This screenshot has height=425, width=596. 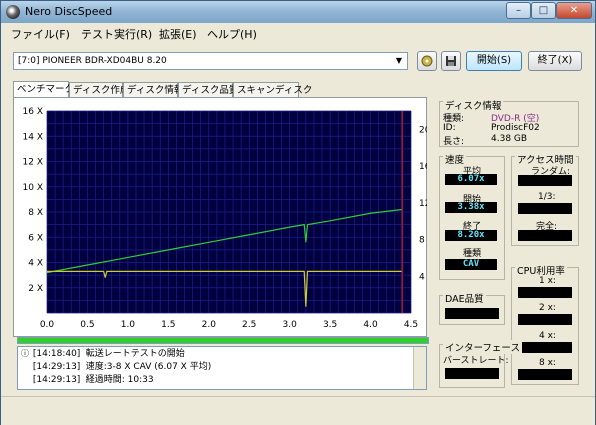 I want to click on menu-bar: ファイル(F) テスト実行(R) 拡張(E) ヘルプ(H), so click(x=298, y=33).